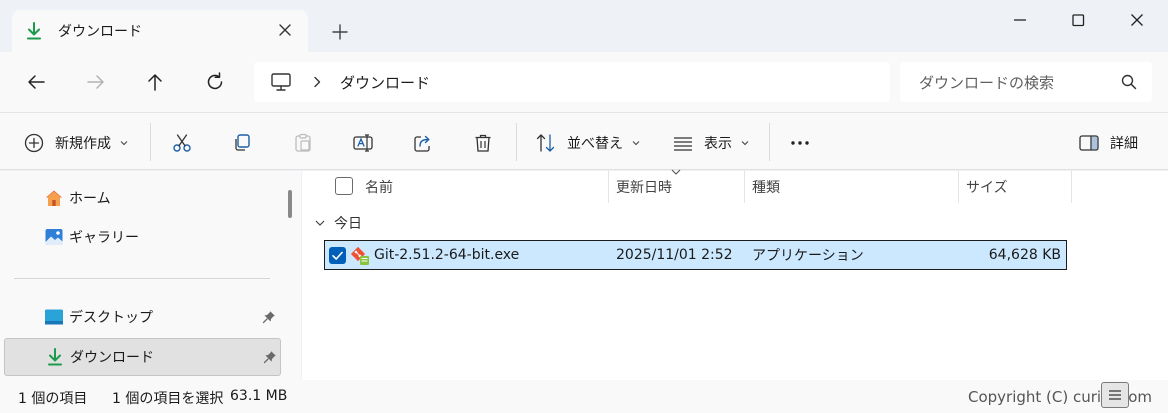  I want to click on rename-icon, so click(363, 143).